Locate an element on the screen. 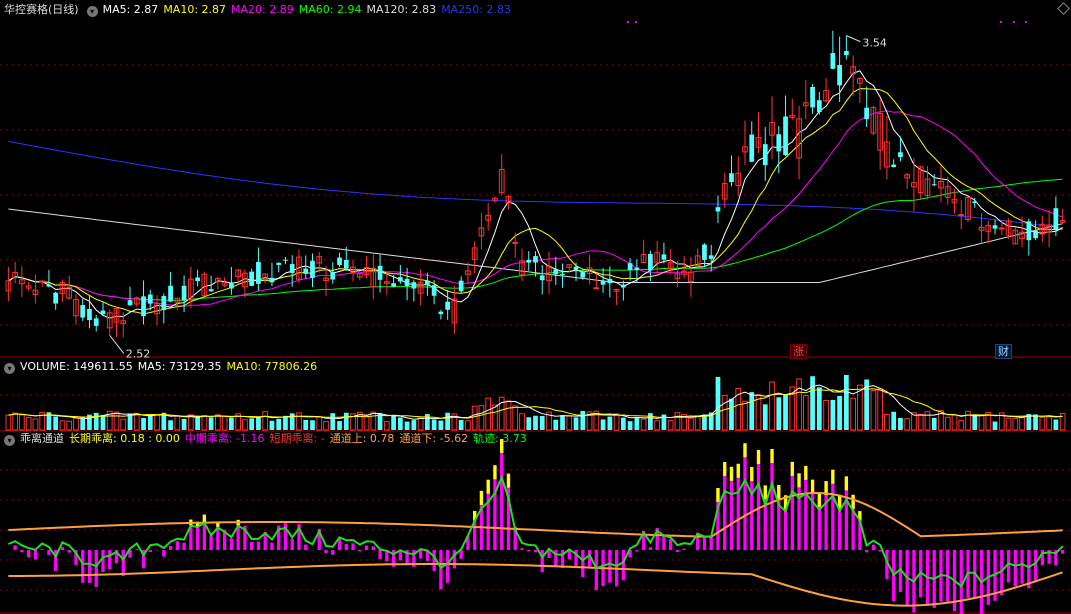  ma-legend-item-5: MA250: 2.83 is located at coordinates (476, 9).